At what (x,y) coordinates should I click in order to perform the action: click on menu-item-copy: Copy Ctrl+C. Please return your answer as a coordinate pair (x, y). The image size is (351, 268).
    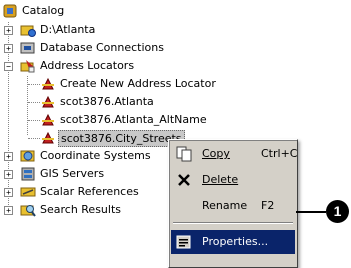
    Looking at the image, I should click on (234, 154).